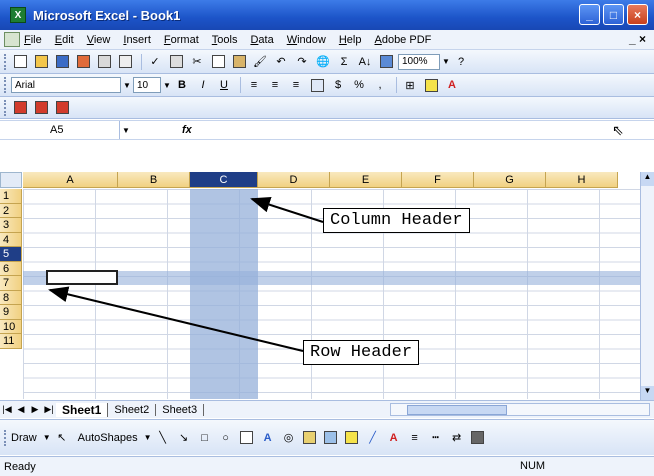 This screenshot has height=476, width=654. I want to click on draw-dropdown-icon: ▼, so click(47, 438).